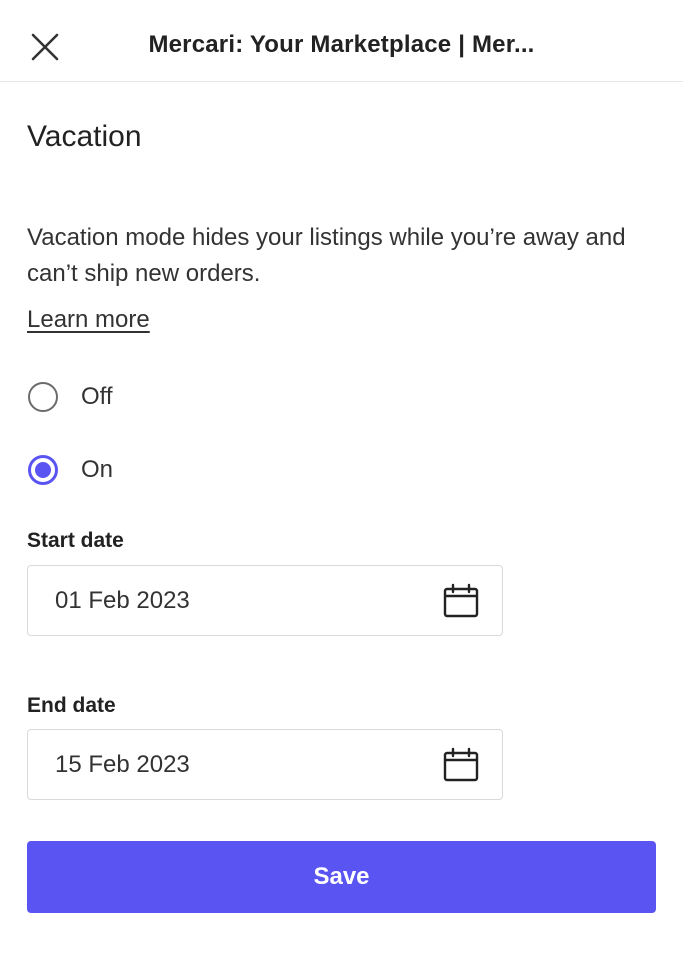 Image resolution: width=683 pixels, height=955 pixels. Describe the element at coordinates (265, 764) in the screenshot. I see `end-date-field: 15 Feb 2023` at that location.